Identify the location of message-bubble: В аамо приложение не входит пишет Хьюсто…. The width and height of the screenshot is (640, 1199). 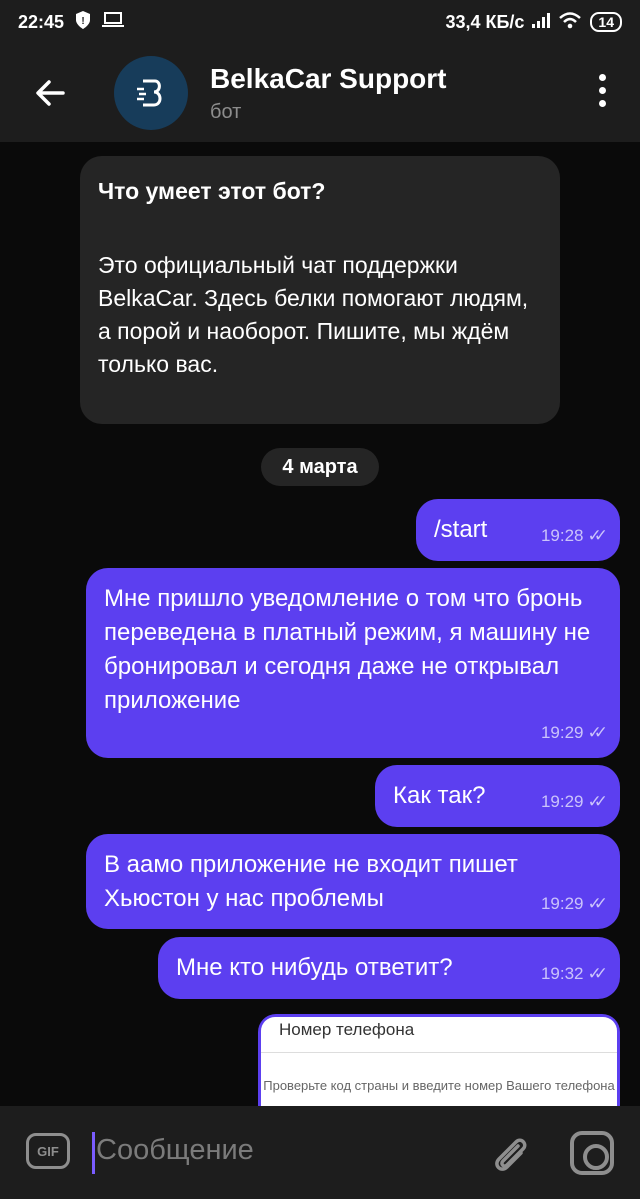
(353, 881).